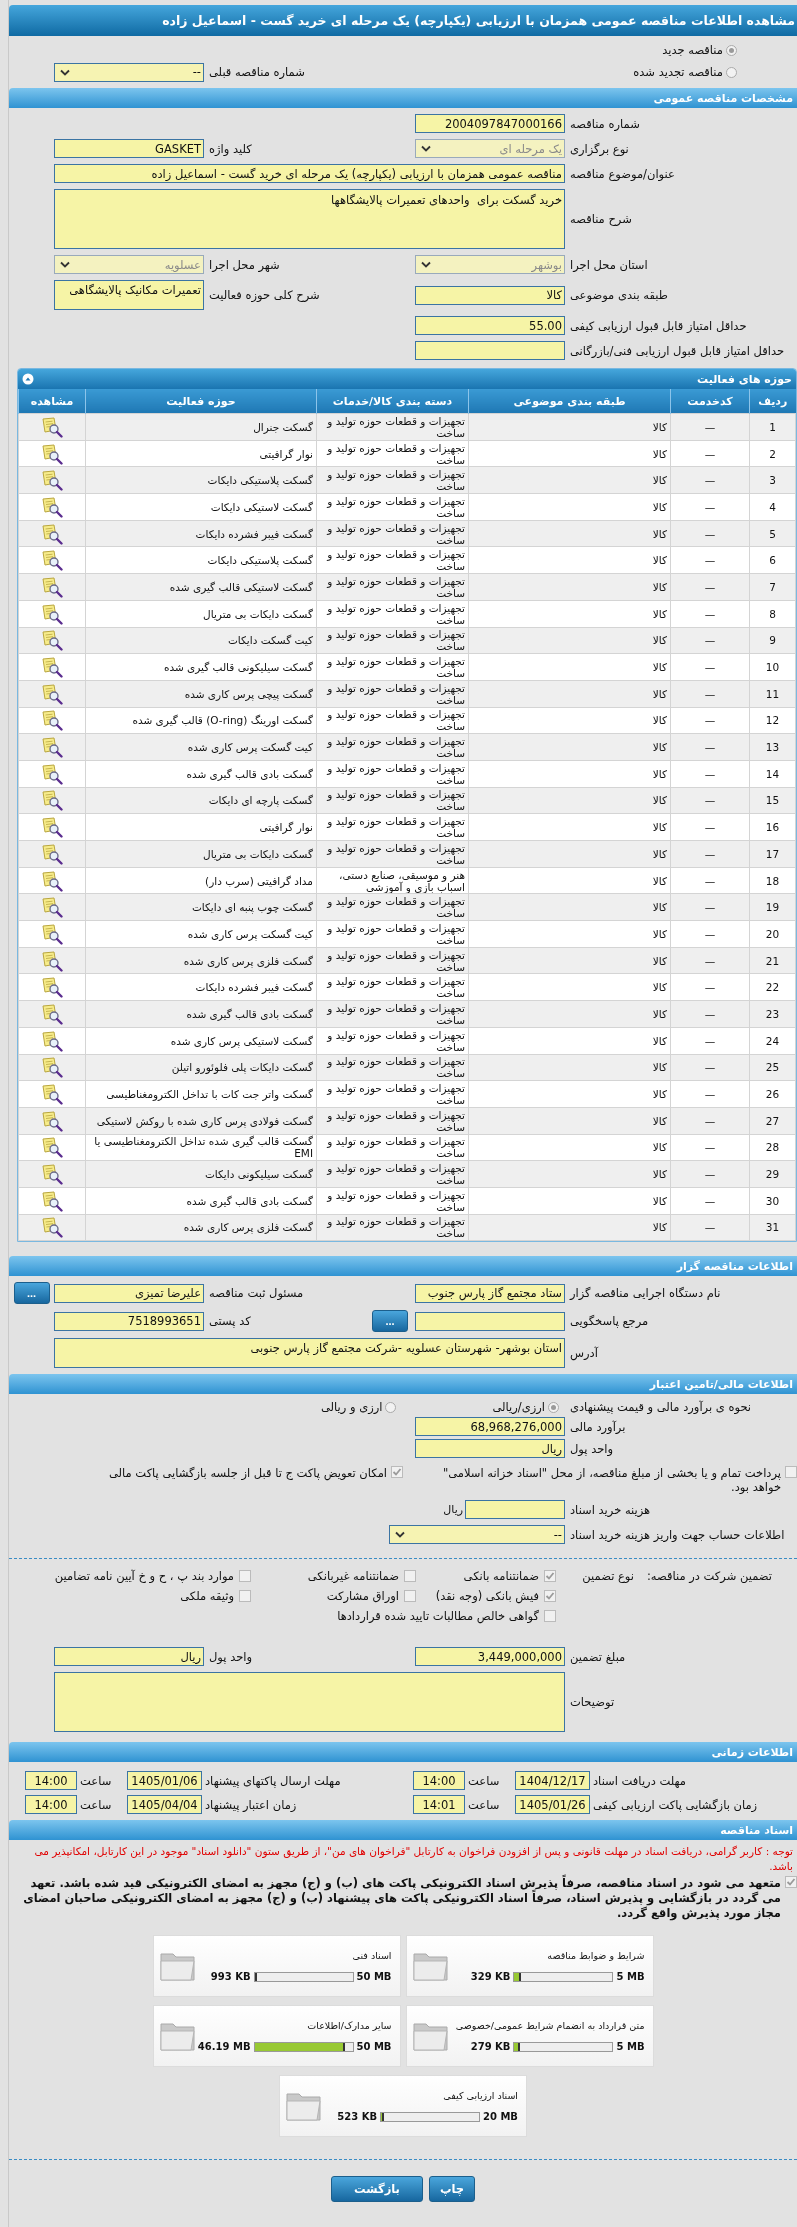 The image size is (797, 2227). What do you see at coordinates (484, 1780) in the screenshot?
I see `field-label: ساعت` at bounding box center [484, 1780].